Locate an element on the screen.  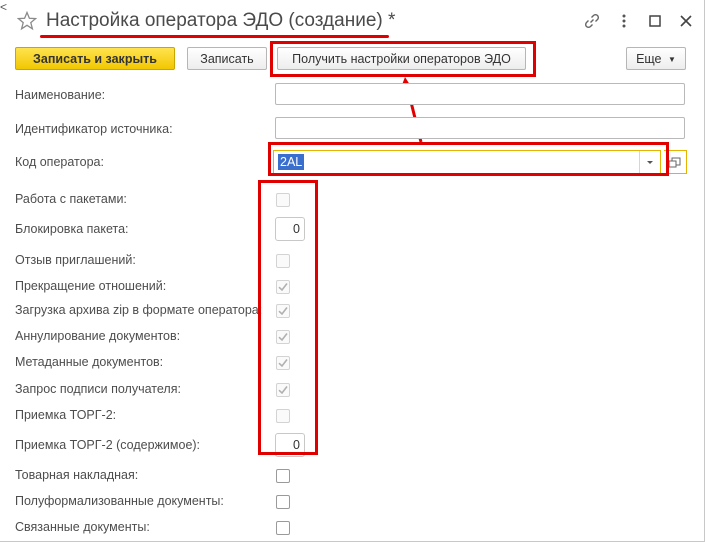
chevron-down-icon: ▼ is located at coordinates (672, 59).